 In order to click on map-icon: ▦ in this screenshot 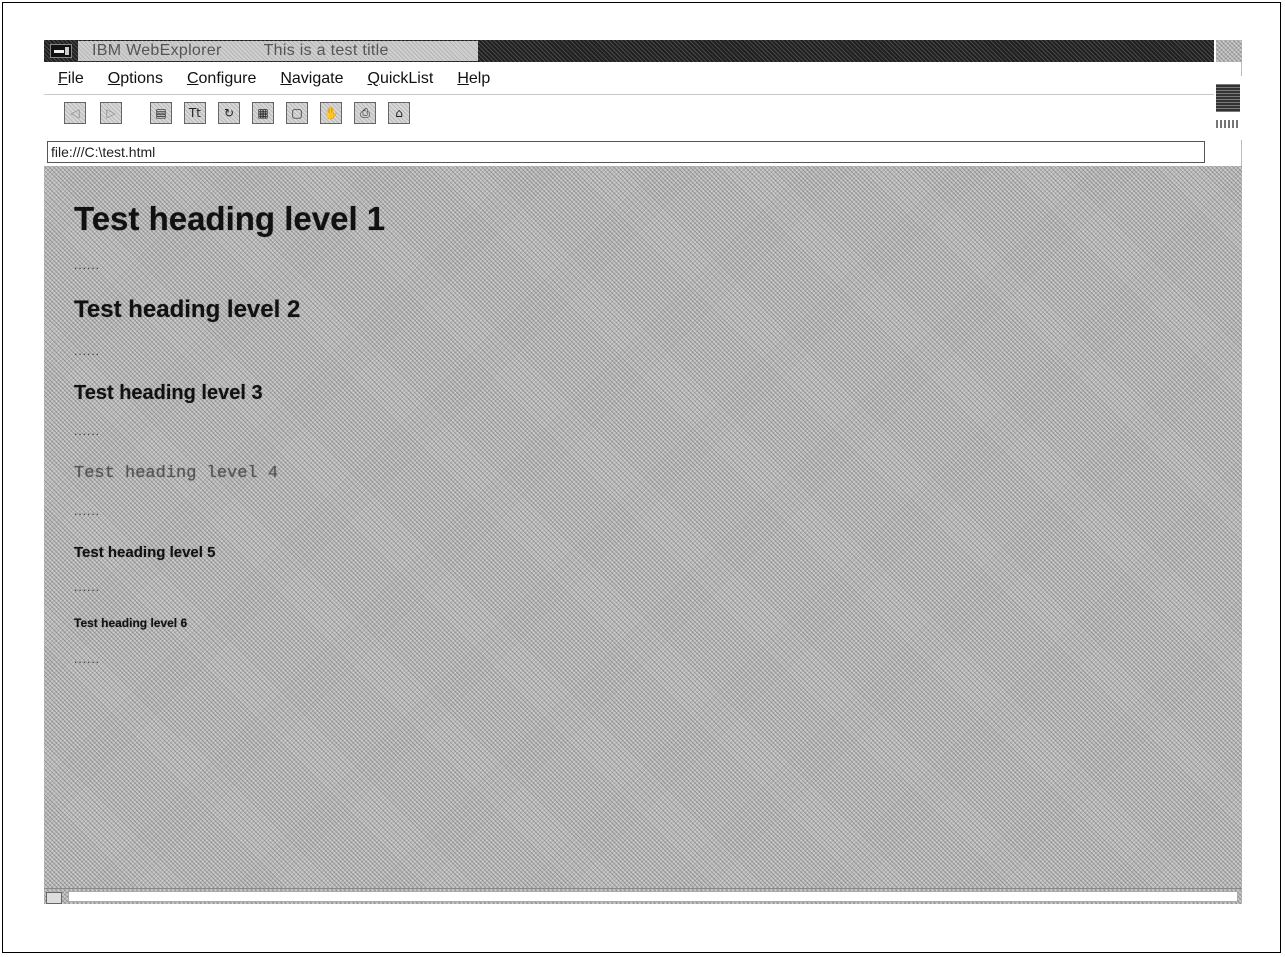, I will do `click(263, 113)`.